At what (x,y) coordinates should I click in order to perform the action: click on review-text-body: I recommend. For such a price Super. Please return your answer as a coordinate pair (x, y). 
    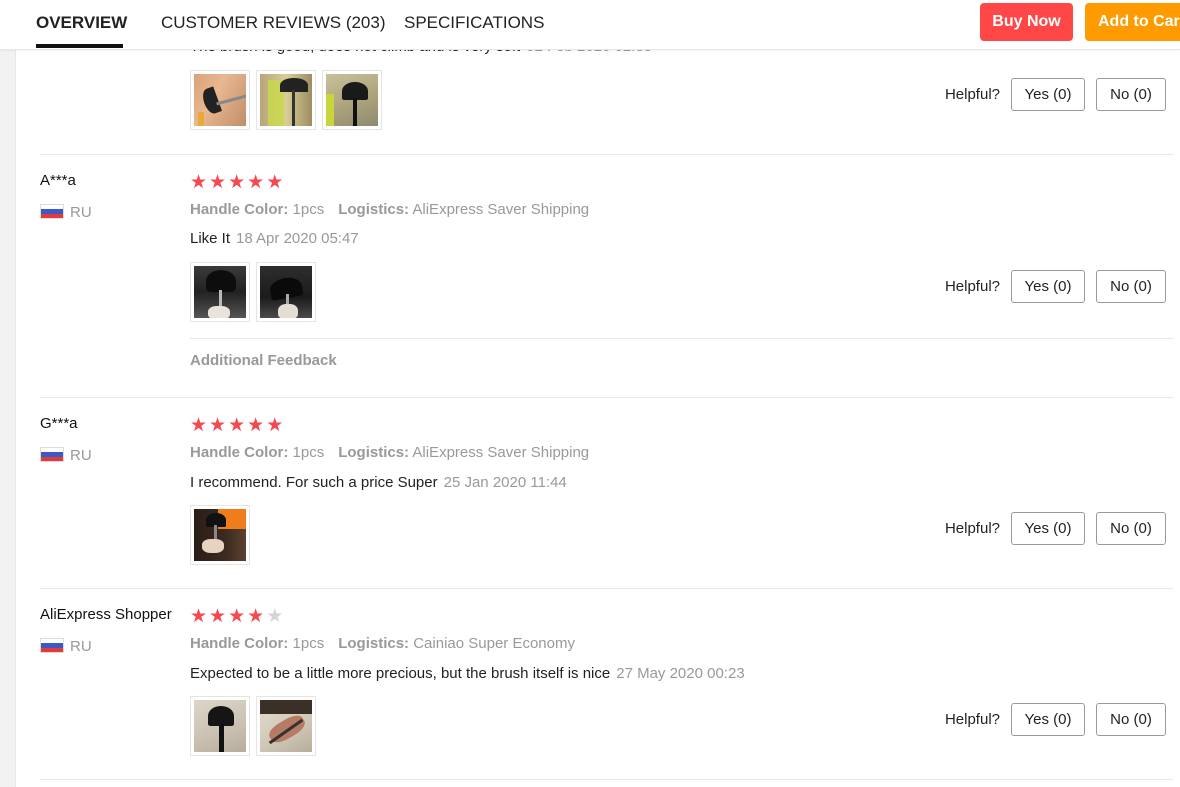
    Looking at the image, I should click on (314, 482).